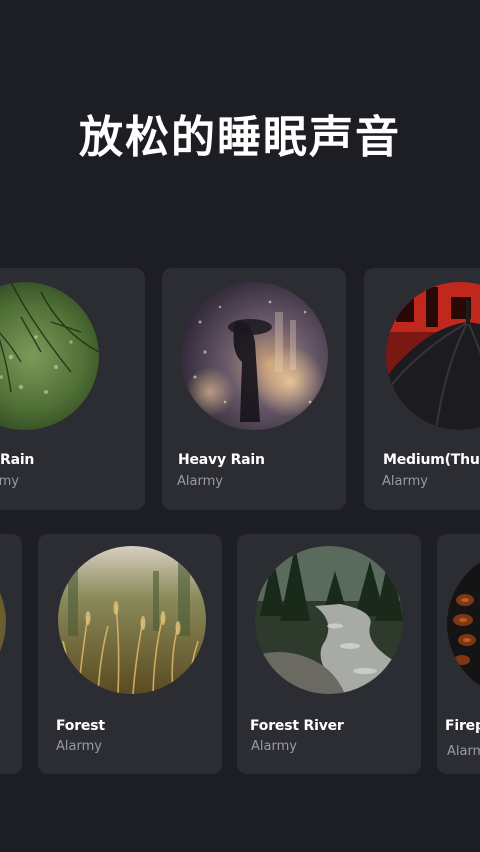  What do you see at coordinates (17, 460) in the screenshot?
I see `card-title: Rain` at bounding box center [17, 460].